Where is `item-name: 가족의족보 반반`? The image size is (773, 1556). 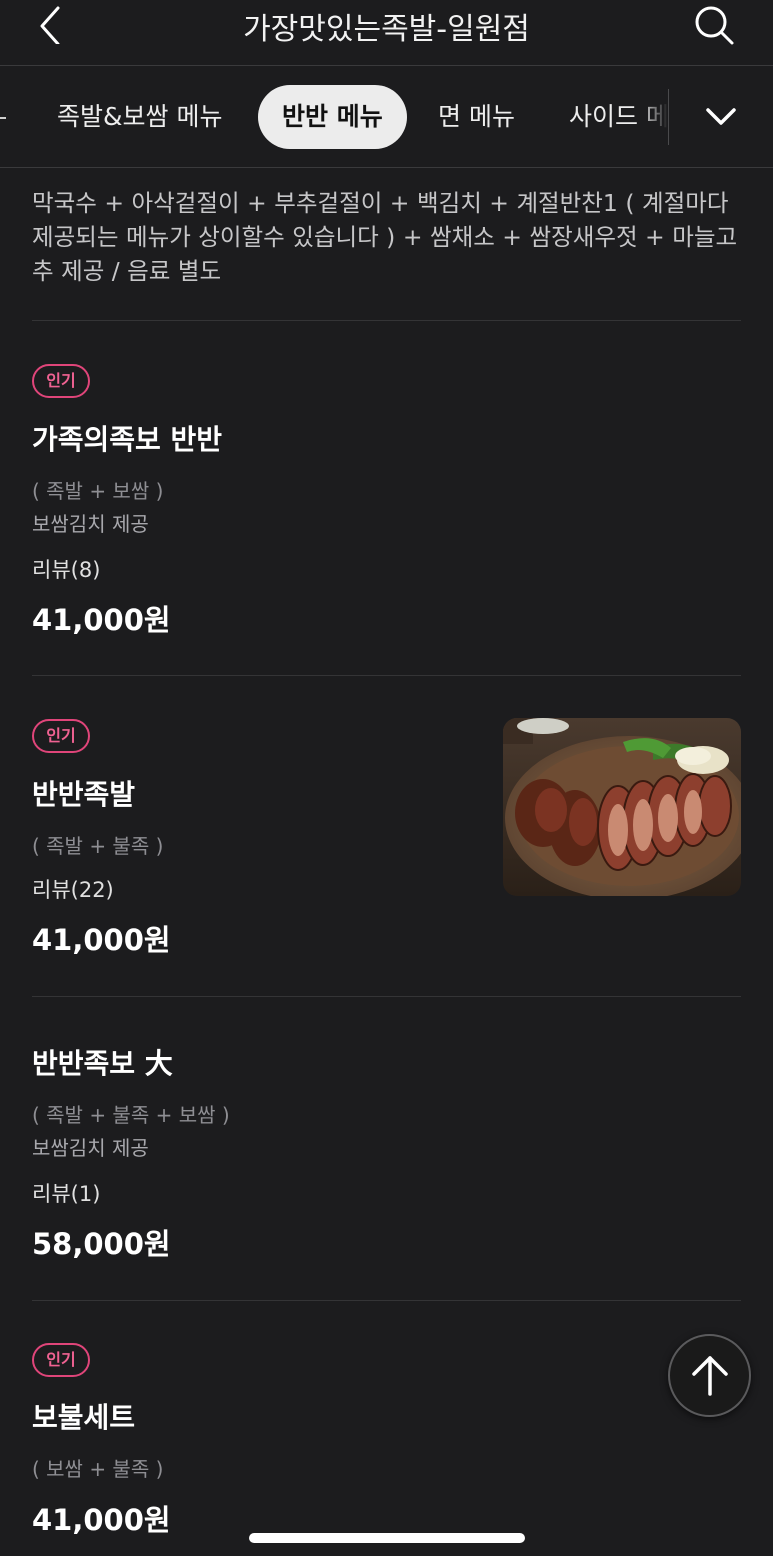 item-name: 가족의족보 반반 is located at coordinates (127, 439).